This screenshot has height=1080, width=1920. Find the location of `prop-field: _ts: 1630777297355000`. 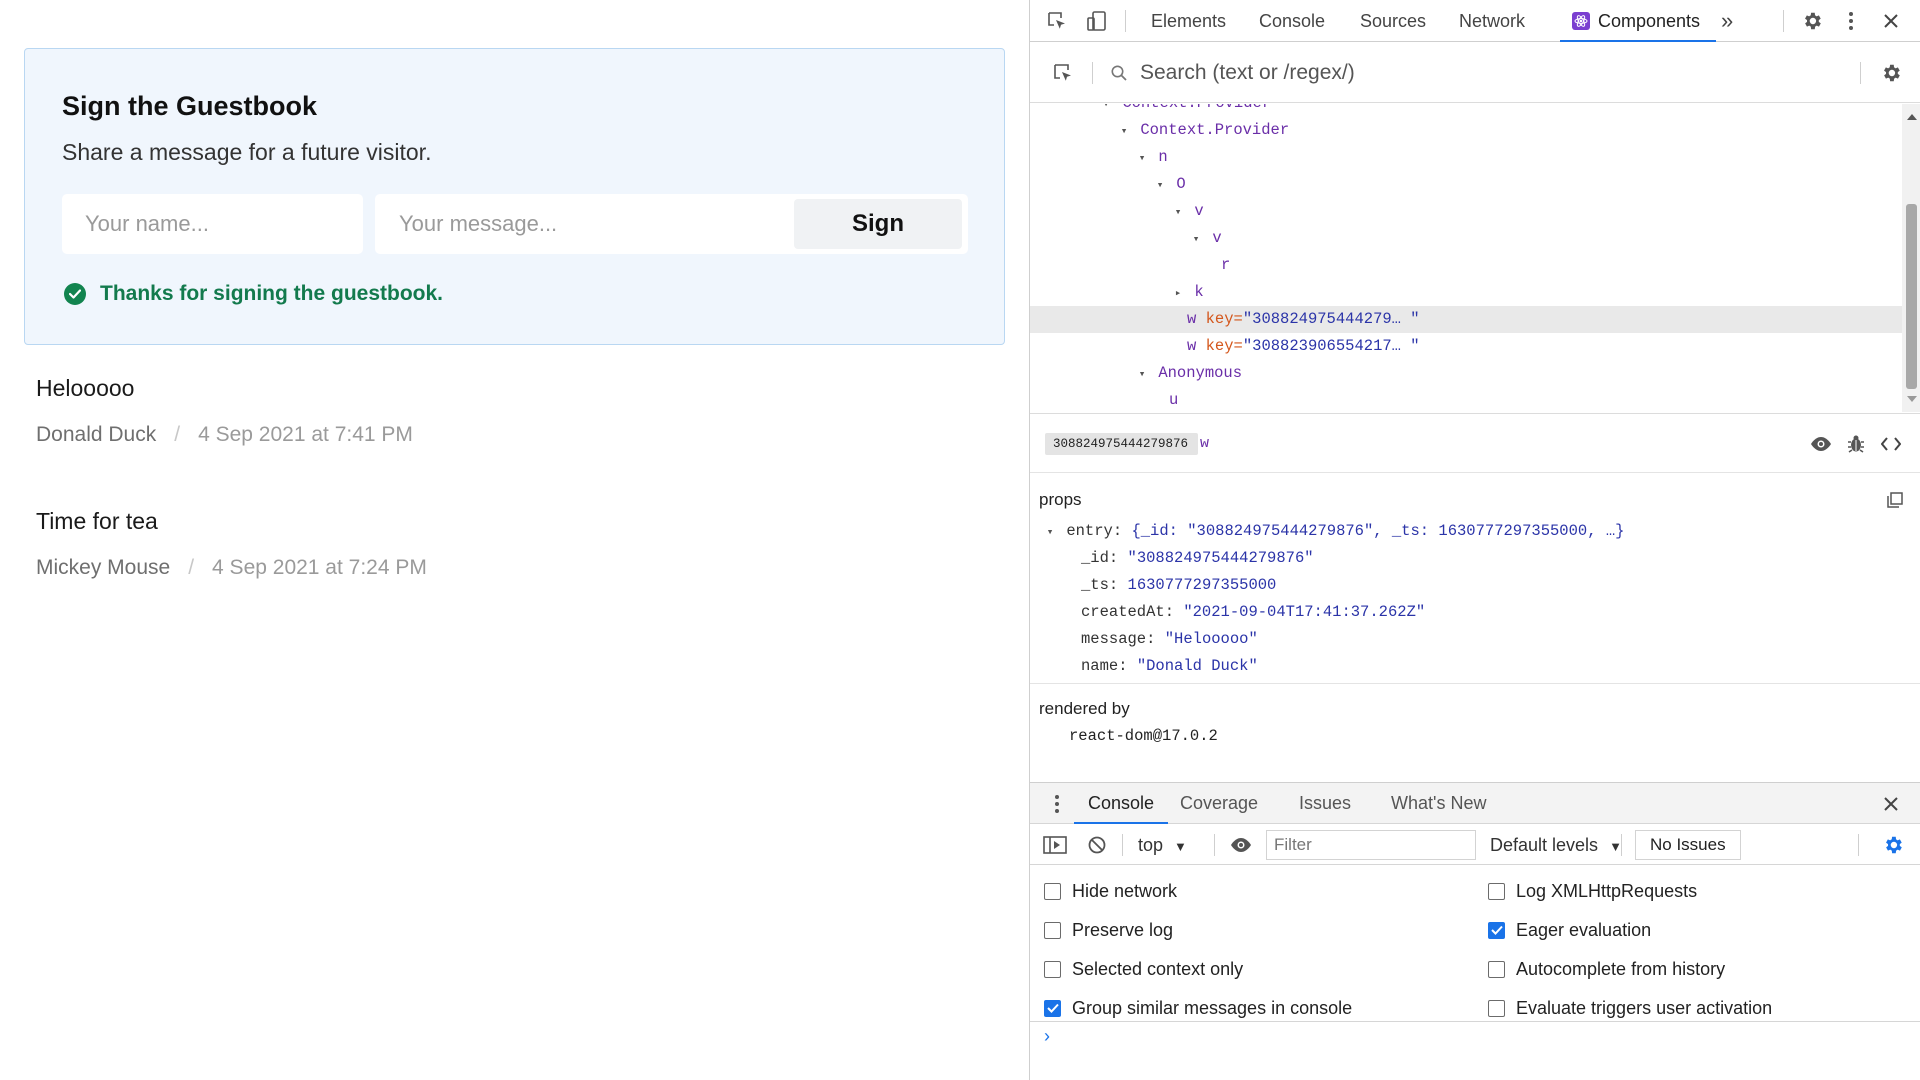

prop-field: _ts: 1630777297355000 is located at coordinates (1178, 585).